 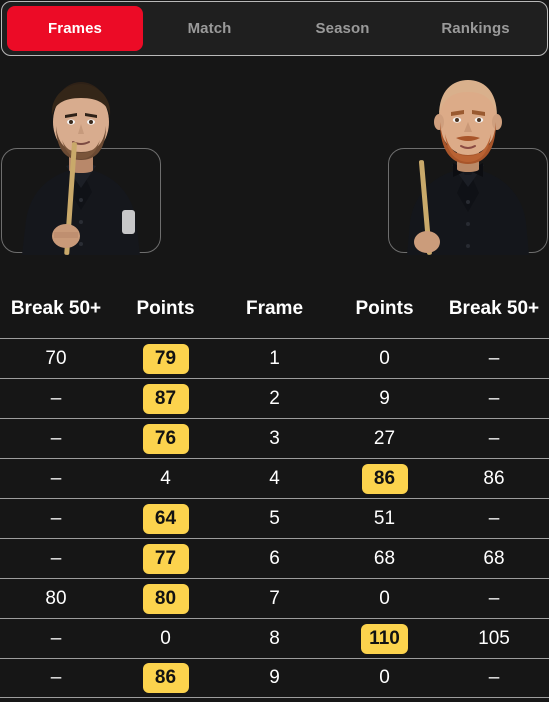 What do you see at coordinates (165, 518) in the screenshot?
I see `cell-points-left: 64` at bounding box center [165, 518].